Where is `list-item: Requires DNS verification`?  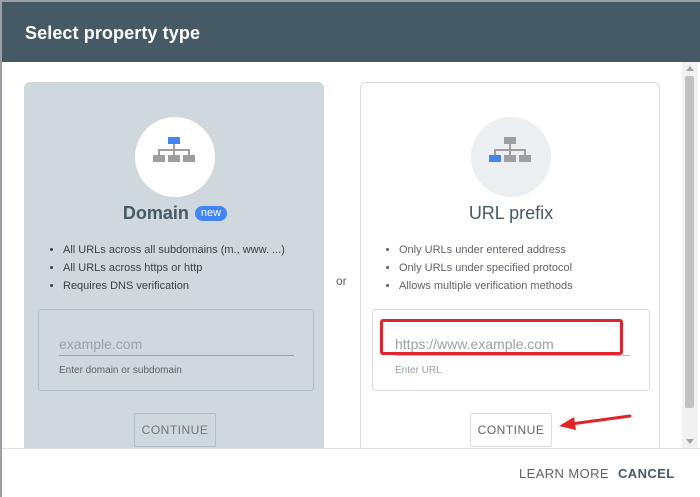 list-item: Requires DNS verification is located at coordinates (198, 286).